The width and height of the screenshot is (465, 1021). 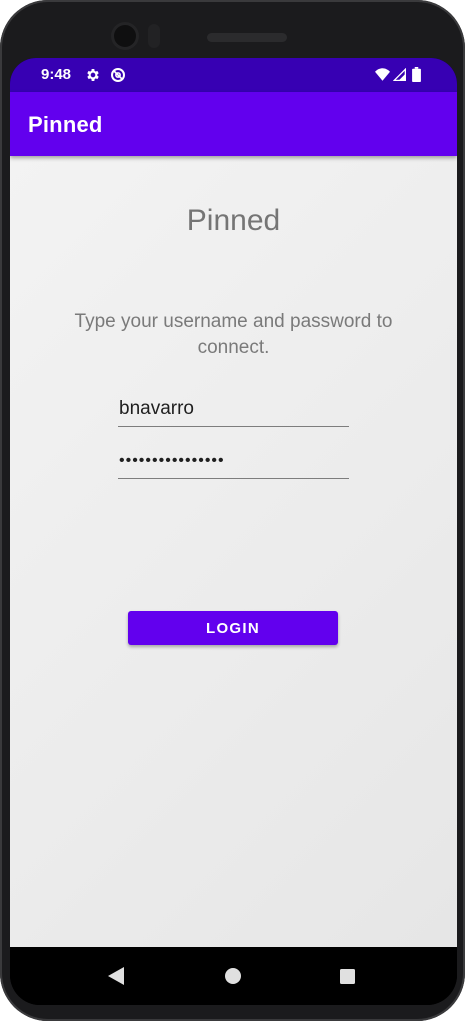 I want to click on back-icon, so click(x=116, y=976).